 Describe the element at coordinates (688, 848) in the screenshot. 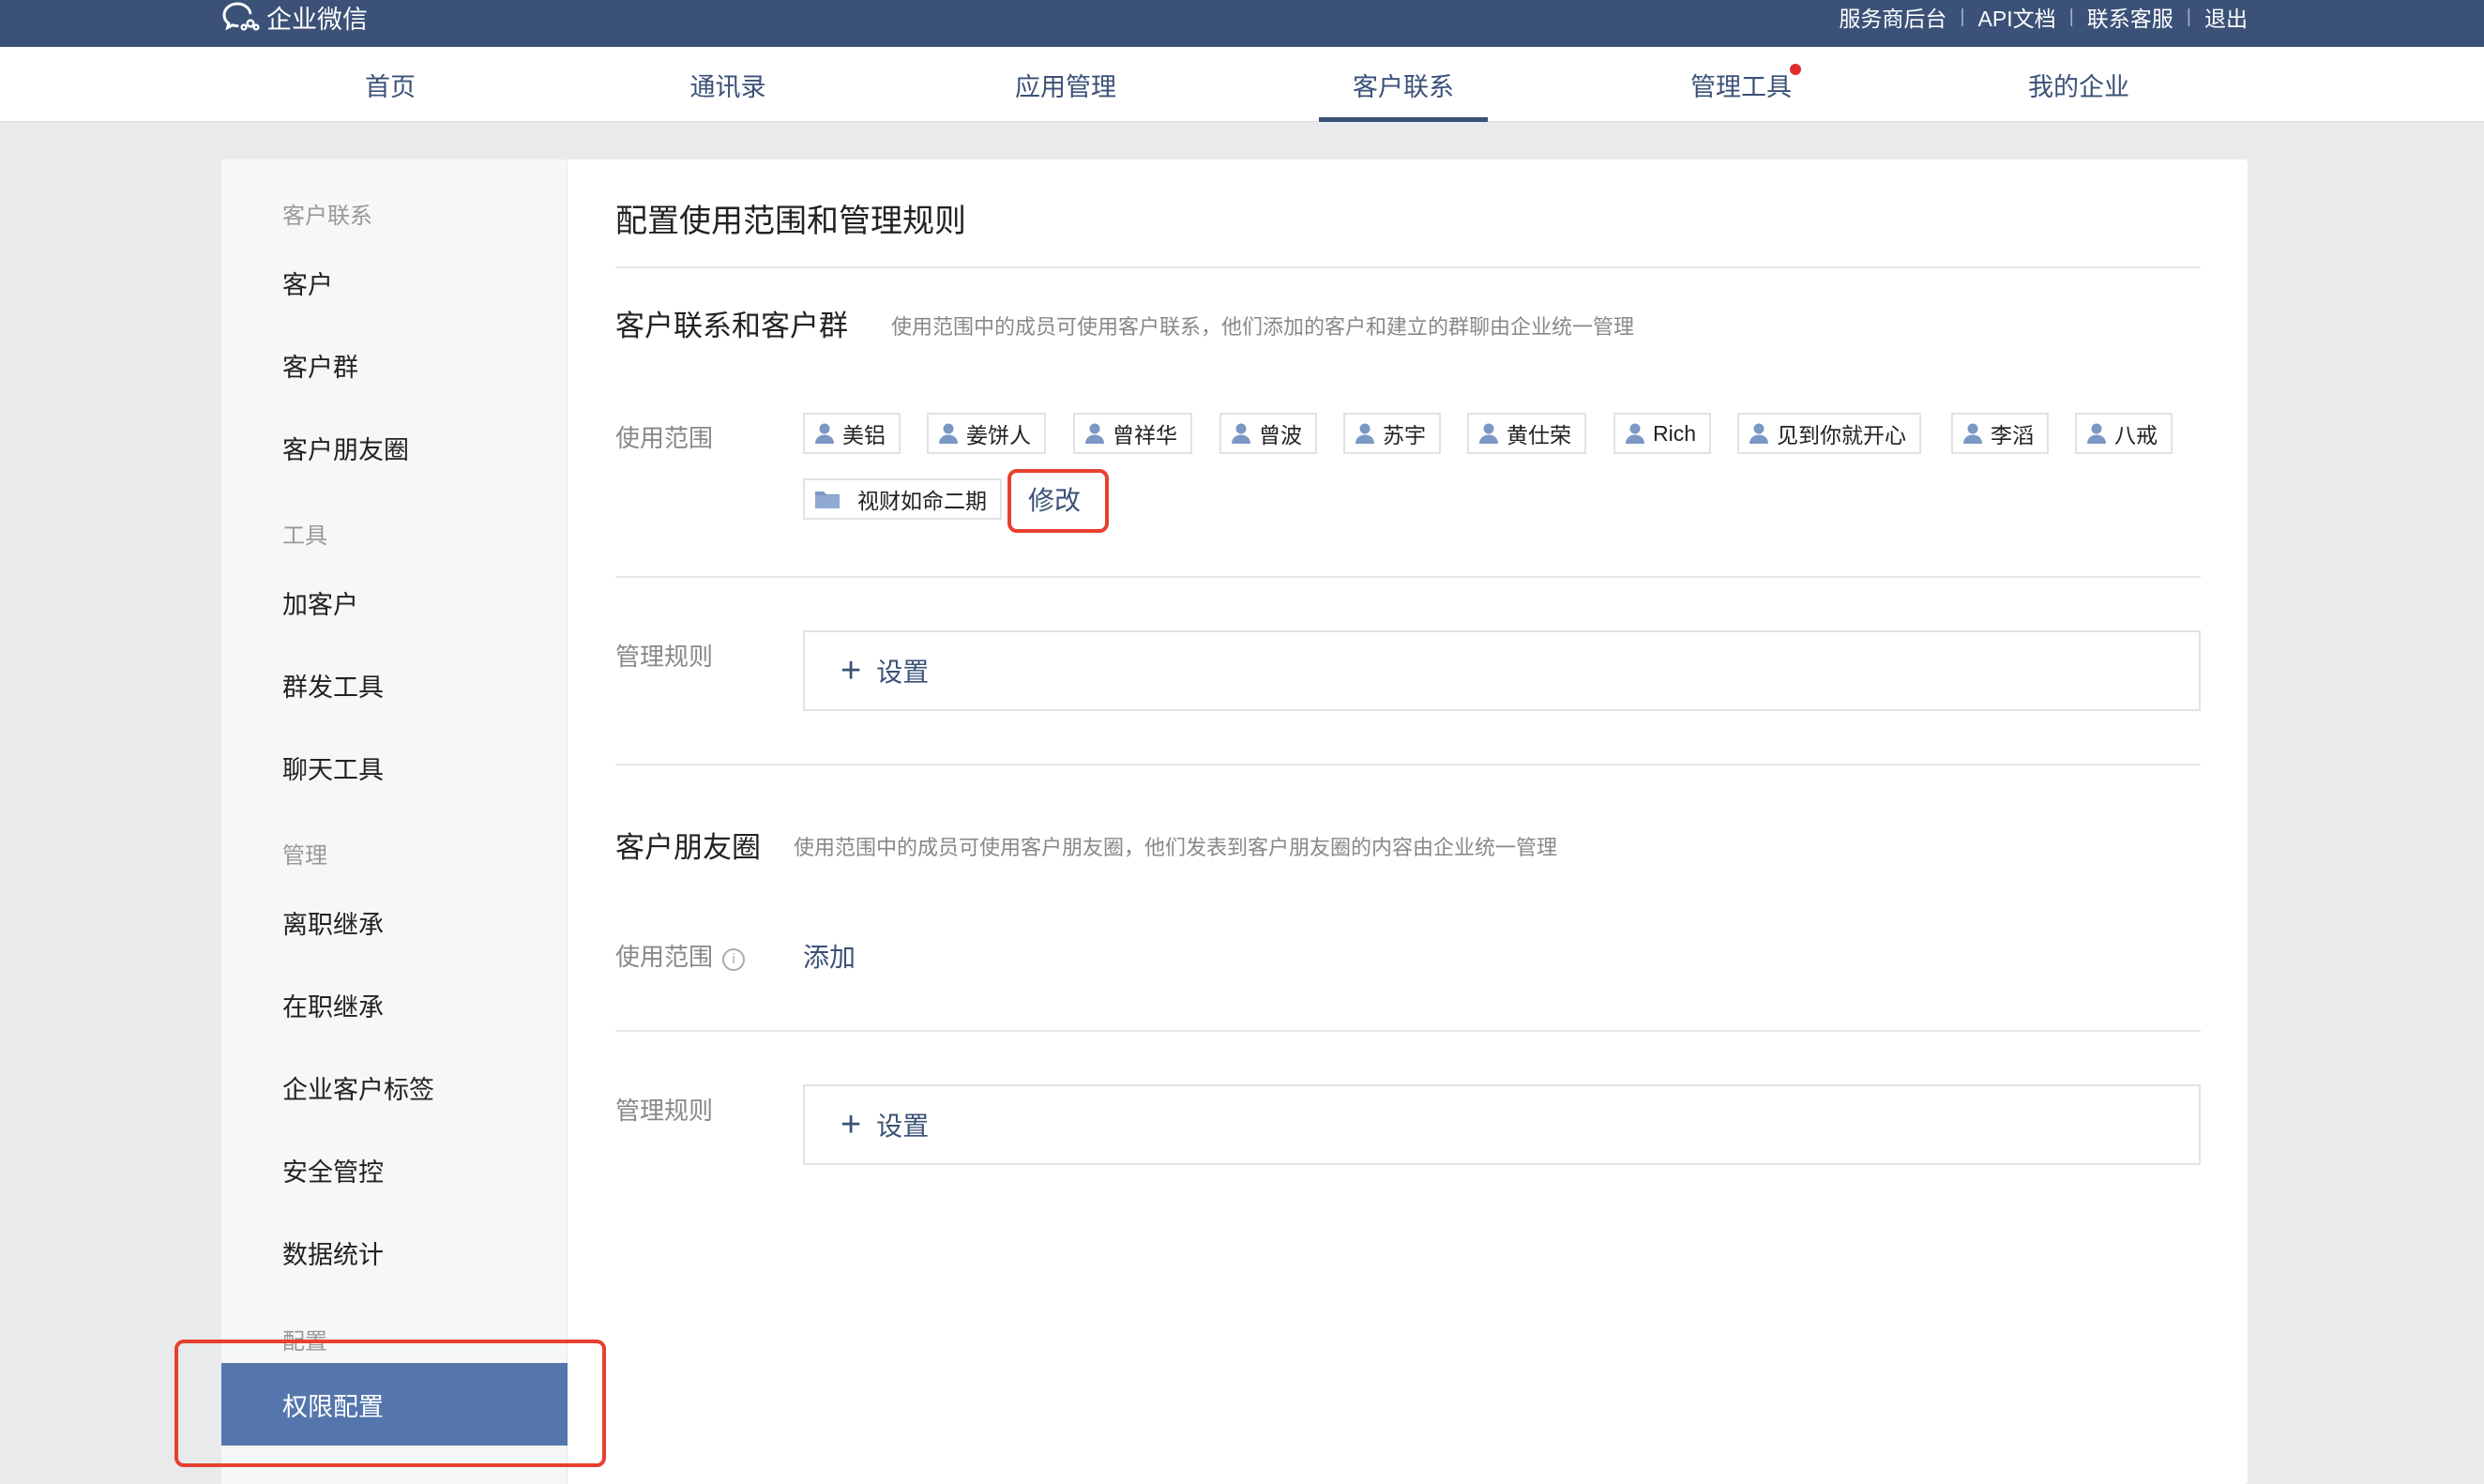

I see `section-title-moments: 客户朋友圈` at that location.